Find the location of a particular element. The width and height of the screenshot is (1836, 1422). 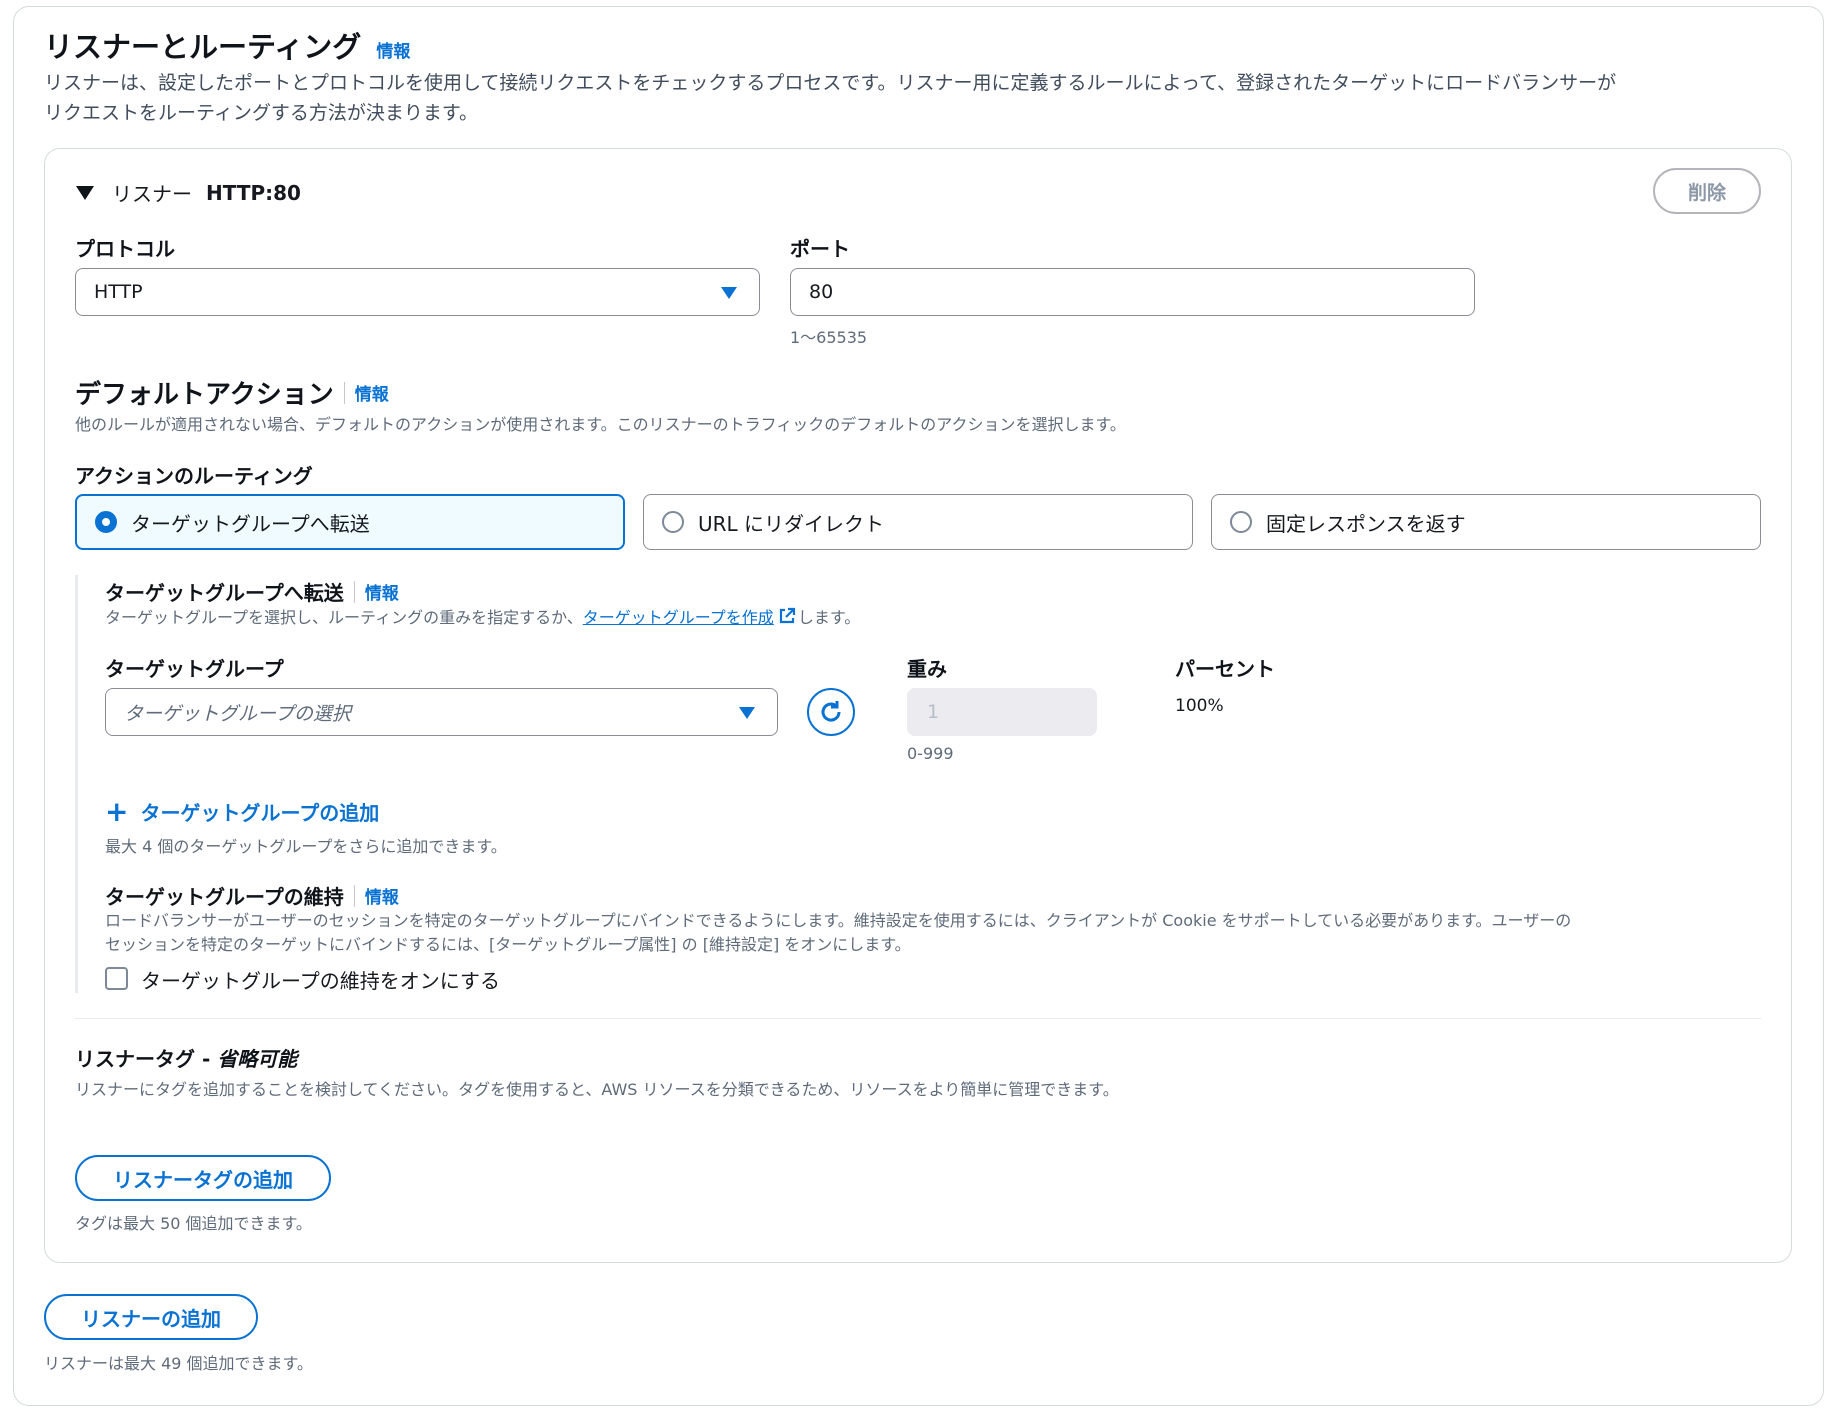

delete-button: 削除 is located at coordinates (1707, 191).